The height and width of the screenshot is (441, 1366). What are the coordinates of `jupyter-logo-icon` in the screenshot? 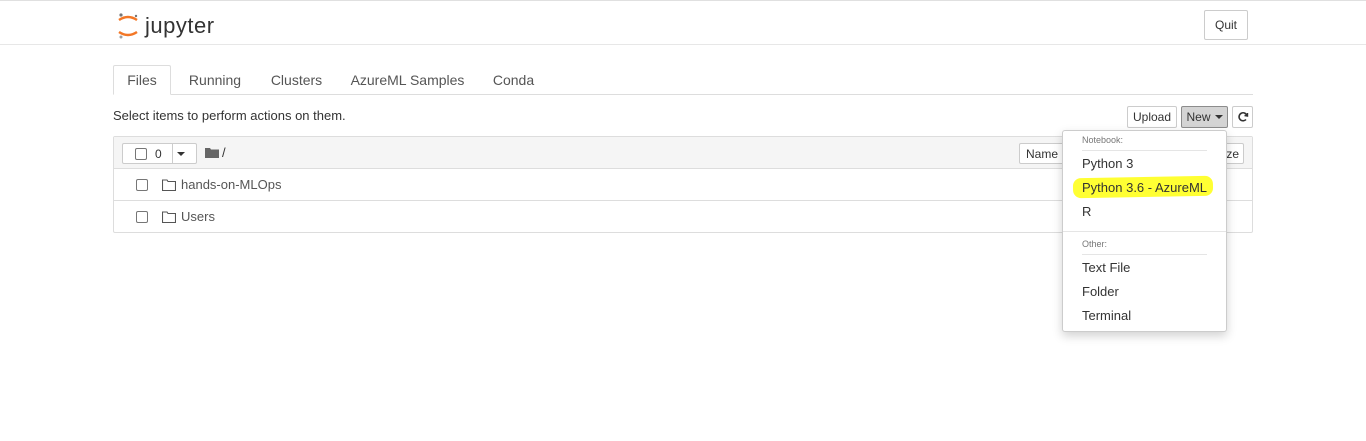 It's located at (128, 26).